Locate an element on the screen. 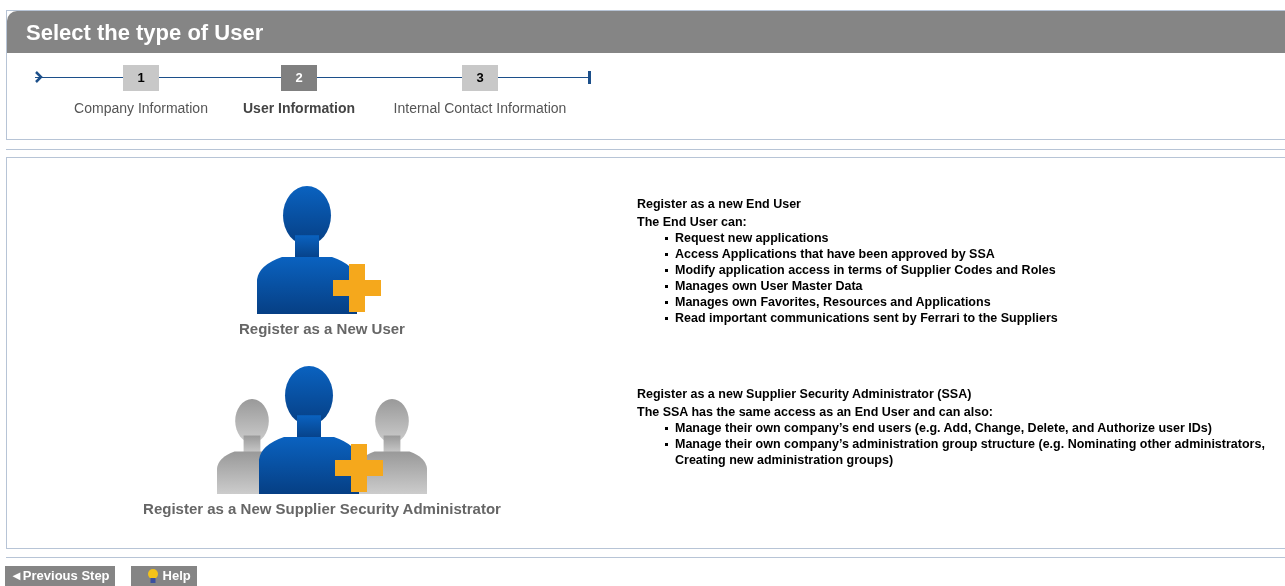 The height and width of the screenshot is (586, 1285). previous-step-button: ◄Previous Step is located at coordinates (60, 576).